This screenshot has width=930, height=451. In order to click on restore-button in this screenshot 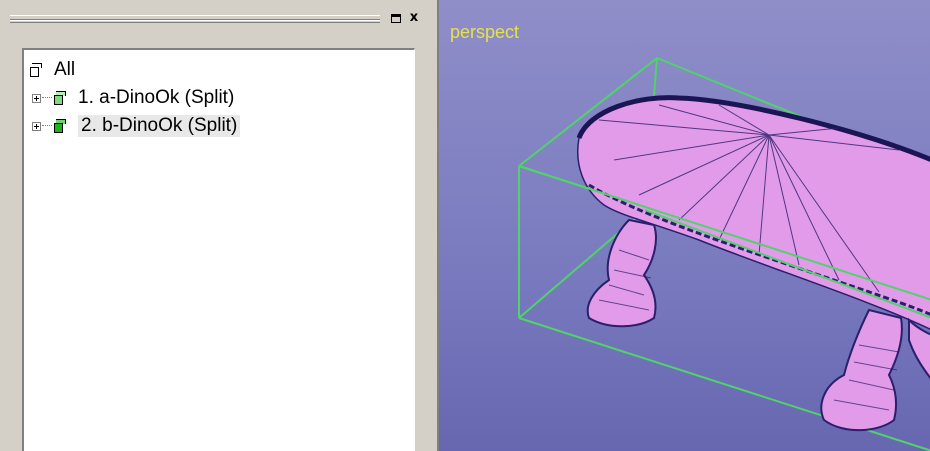, I will do `click(396, 18)`.